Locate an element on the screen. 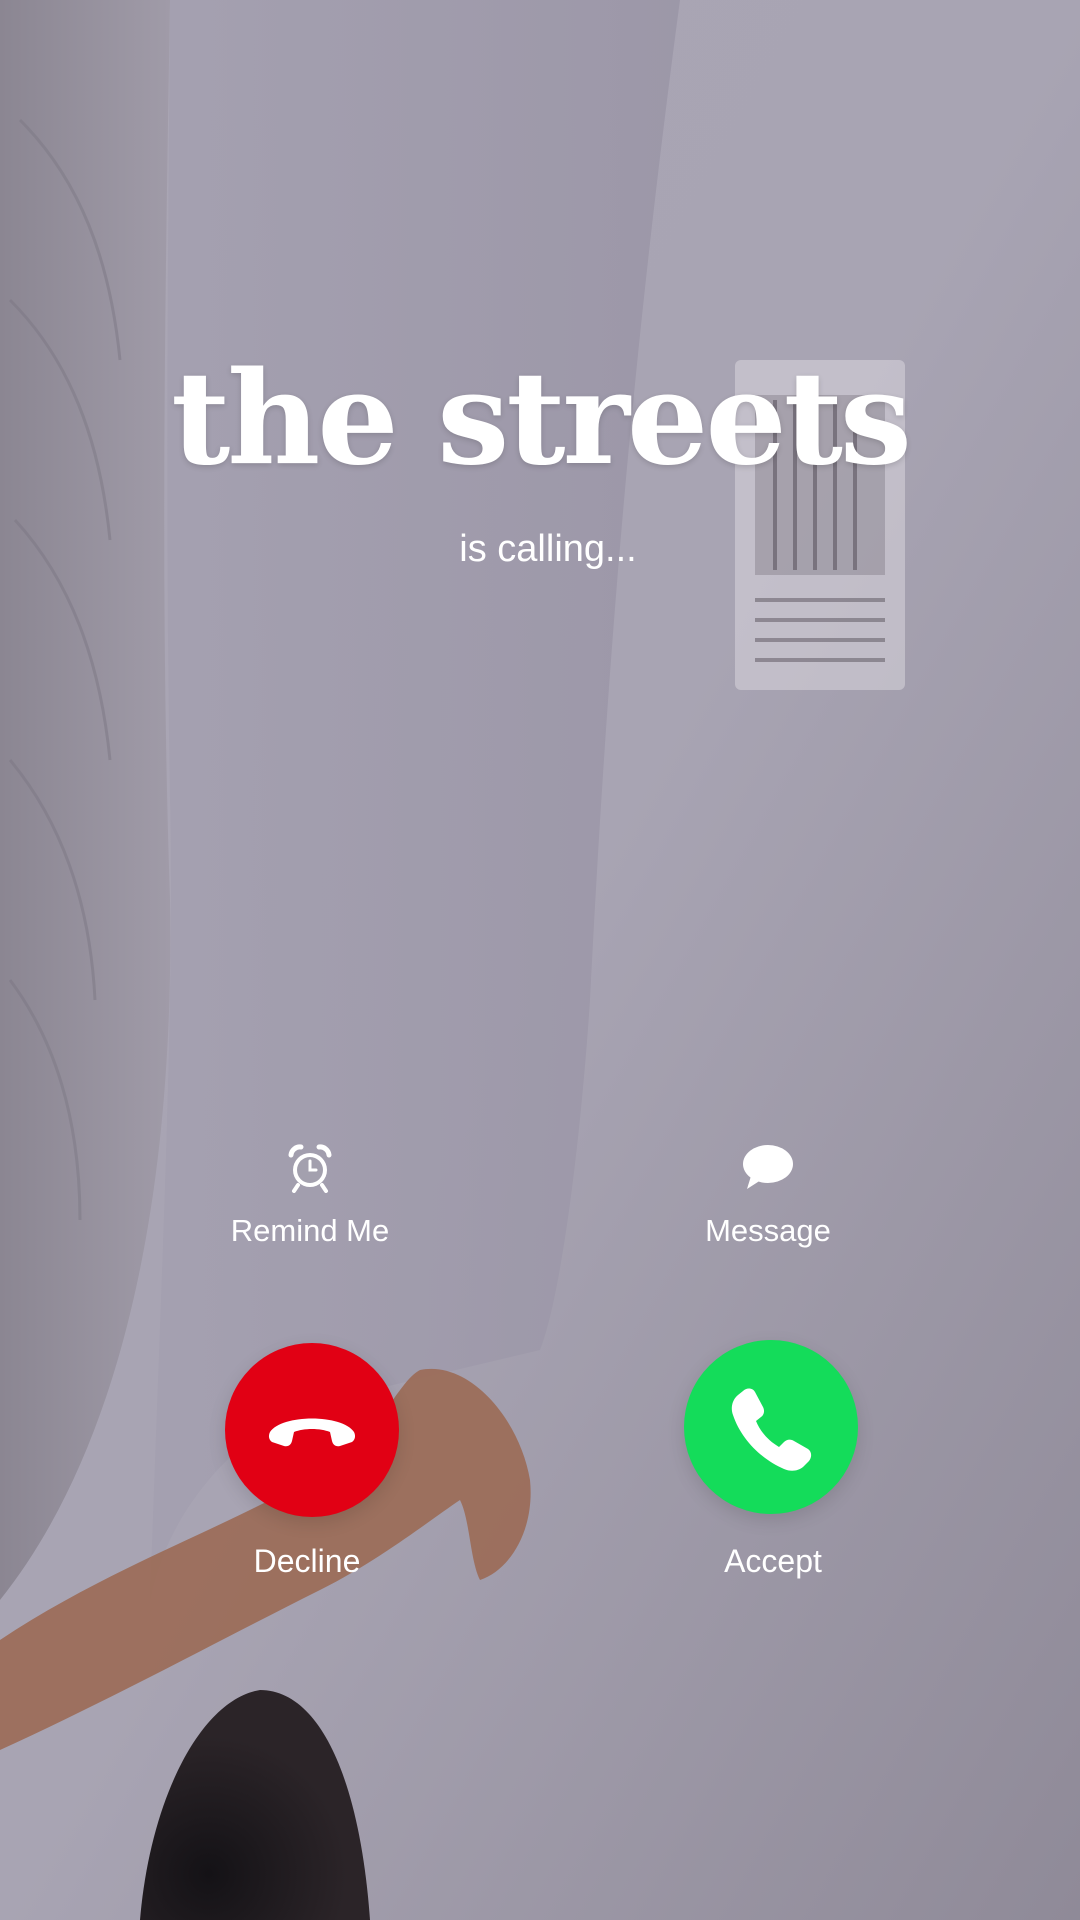  decline-button is located at coordinates (312, 1430).